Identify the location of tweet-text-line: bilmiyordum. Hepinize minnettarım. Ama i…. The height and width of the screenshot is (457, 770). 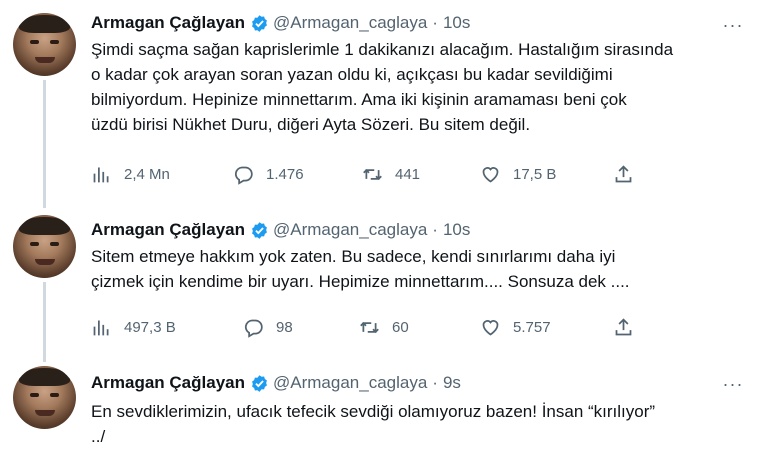
(359, 99).